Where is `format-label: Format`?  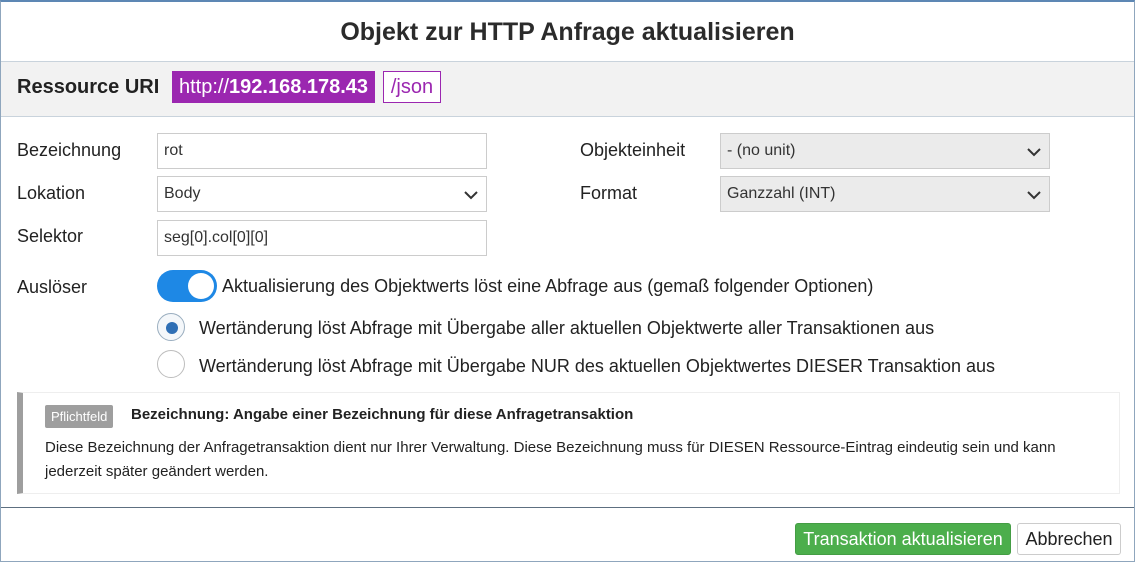 format-label: Format is located at coordinates (609, 193).